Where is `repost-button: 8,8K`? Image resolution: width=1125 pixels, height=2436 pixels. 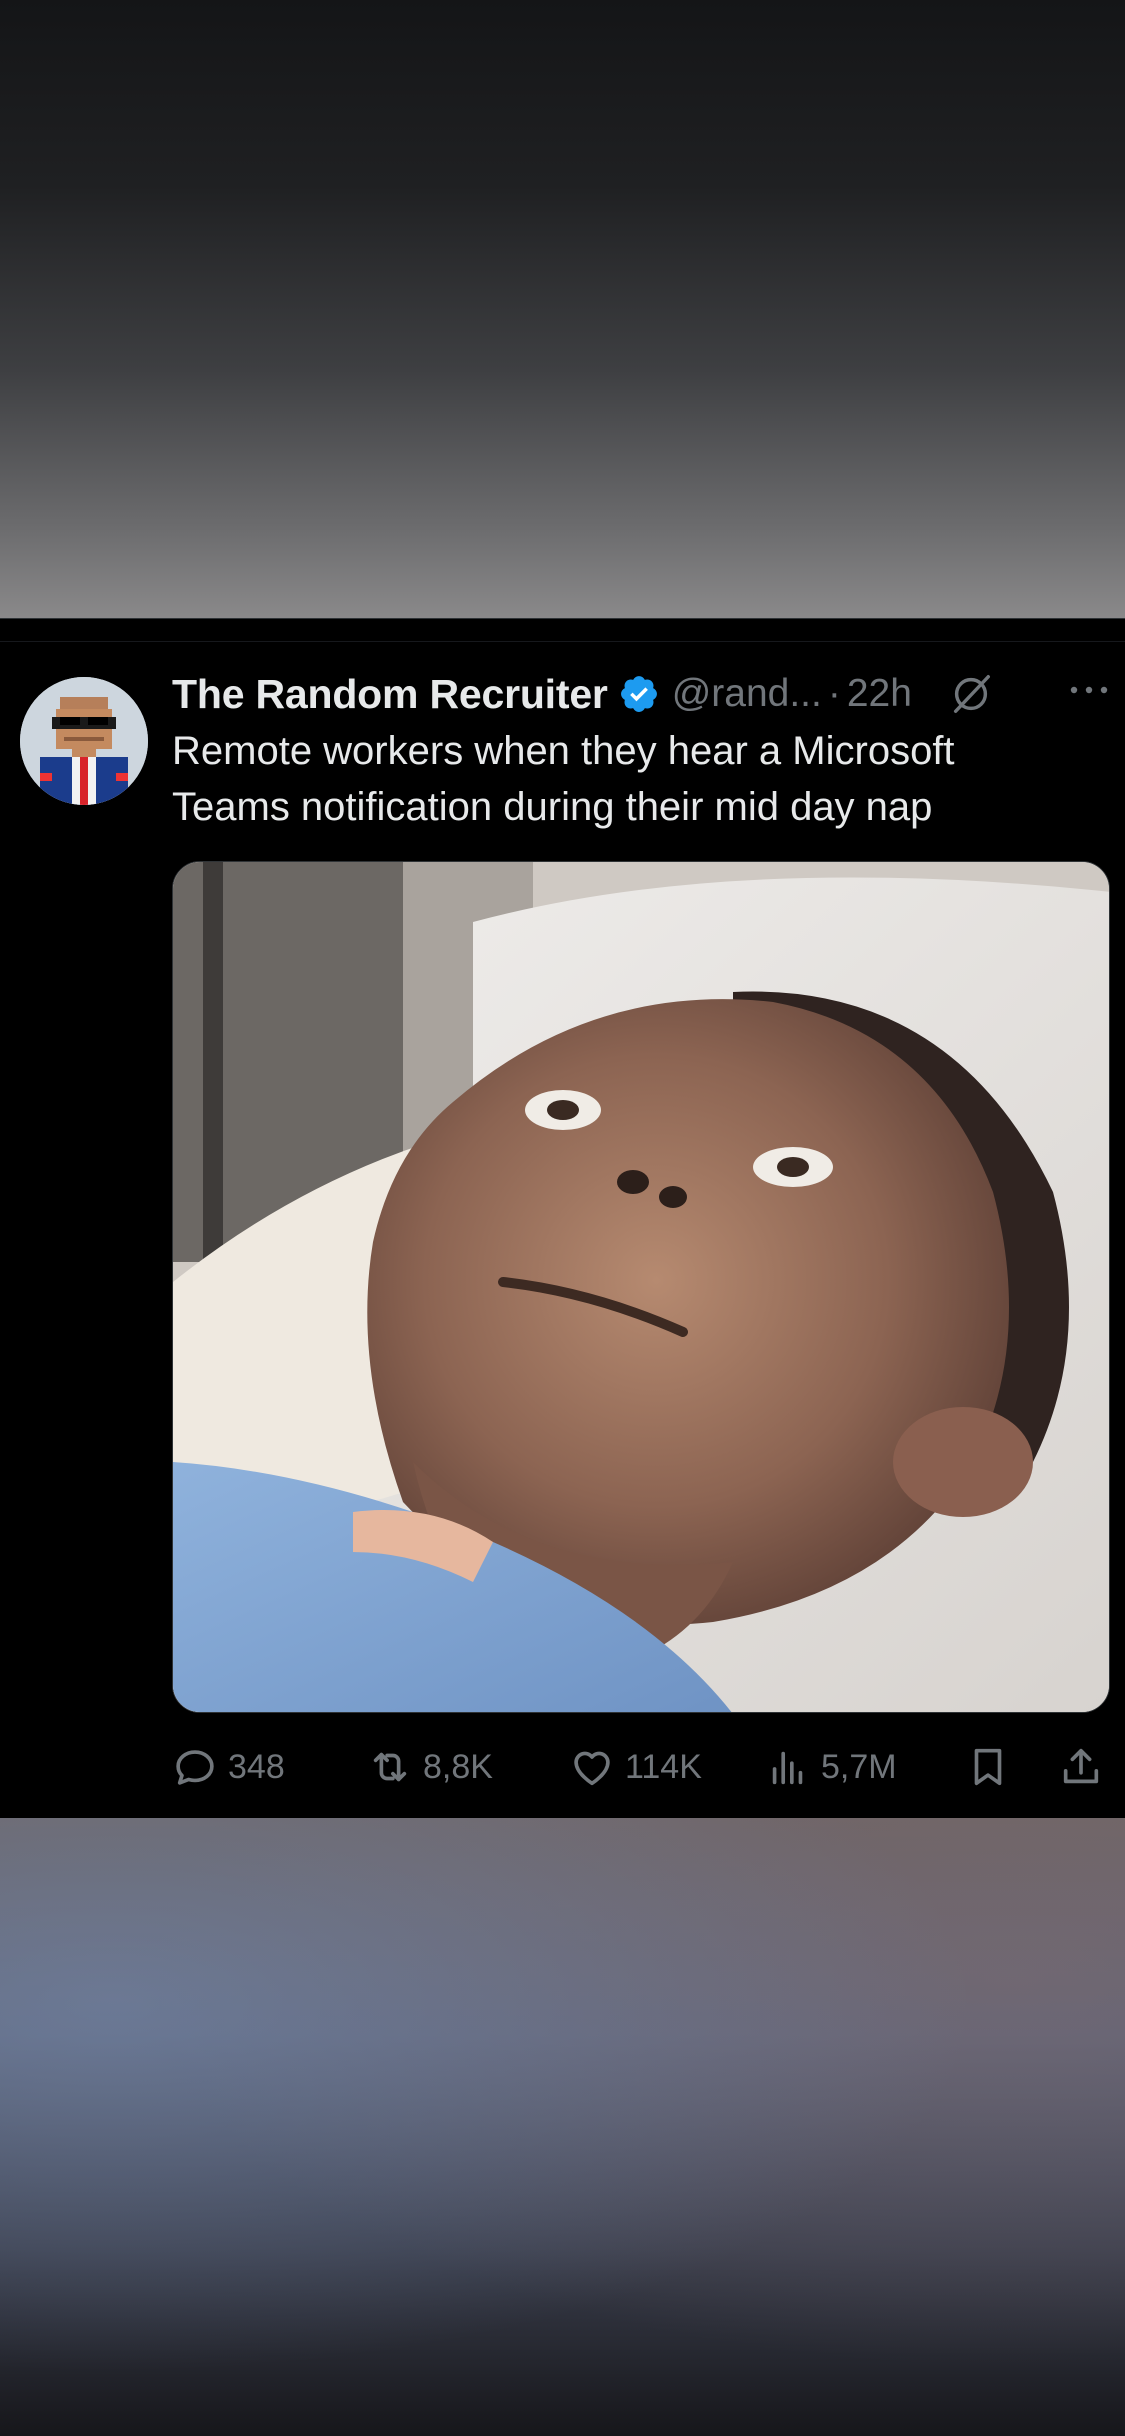
repost-button: 8,8K is located at coordinates (430, 1767).